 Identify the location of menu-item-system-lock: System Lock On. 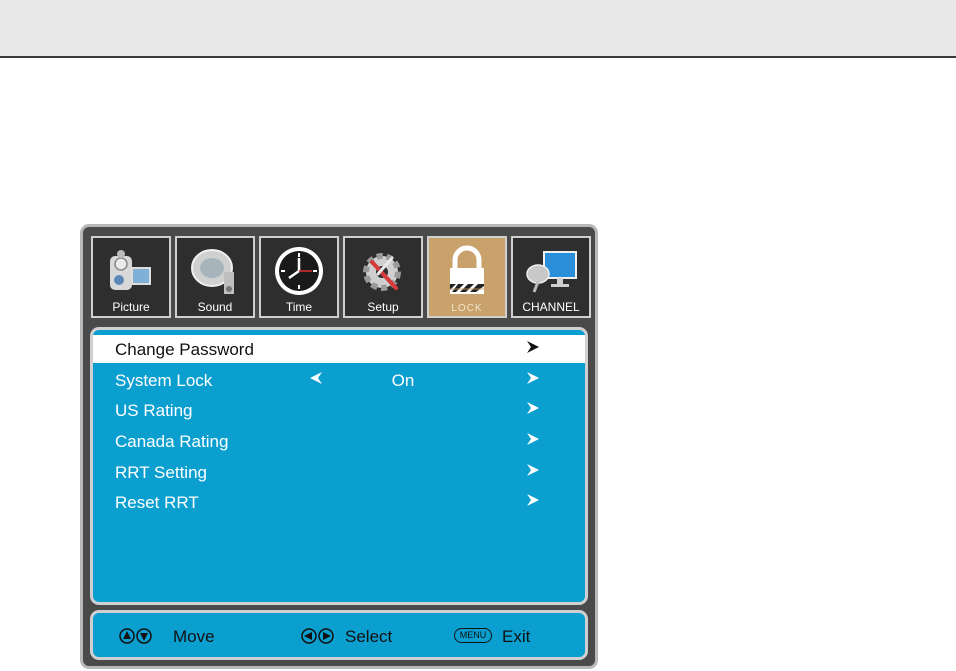
(339, 380).